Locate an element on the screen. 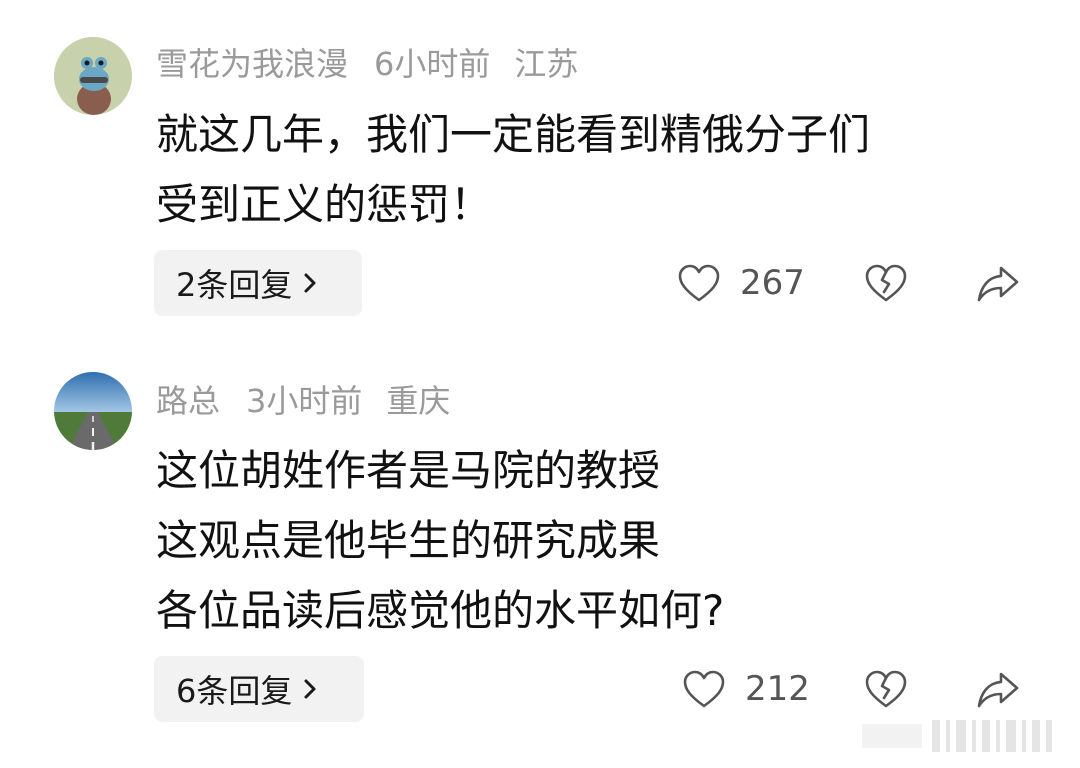 This screenshot has width=1080, height=768. comment-text-line: 这位胡姓作者是马院的教授 is located at coordinates (408, 470).